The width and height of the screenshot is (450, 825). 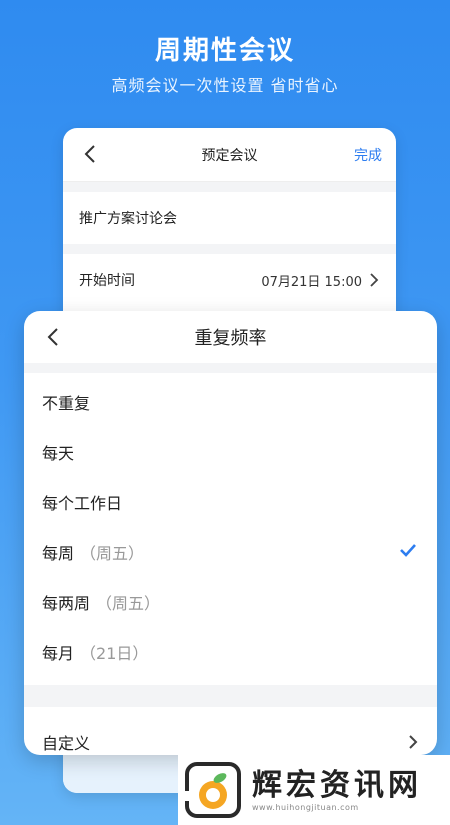 I want to click on sheet-title: 重复频率, so click(x=230, y=338).